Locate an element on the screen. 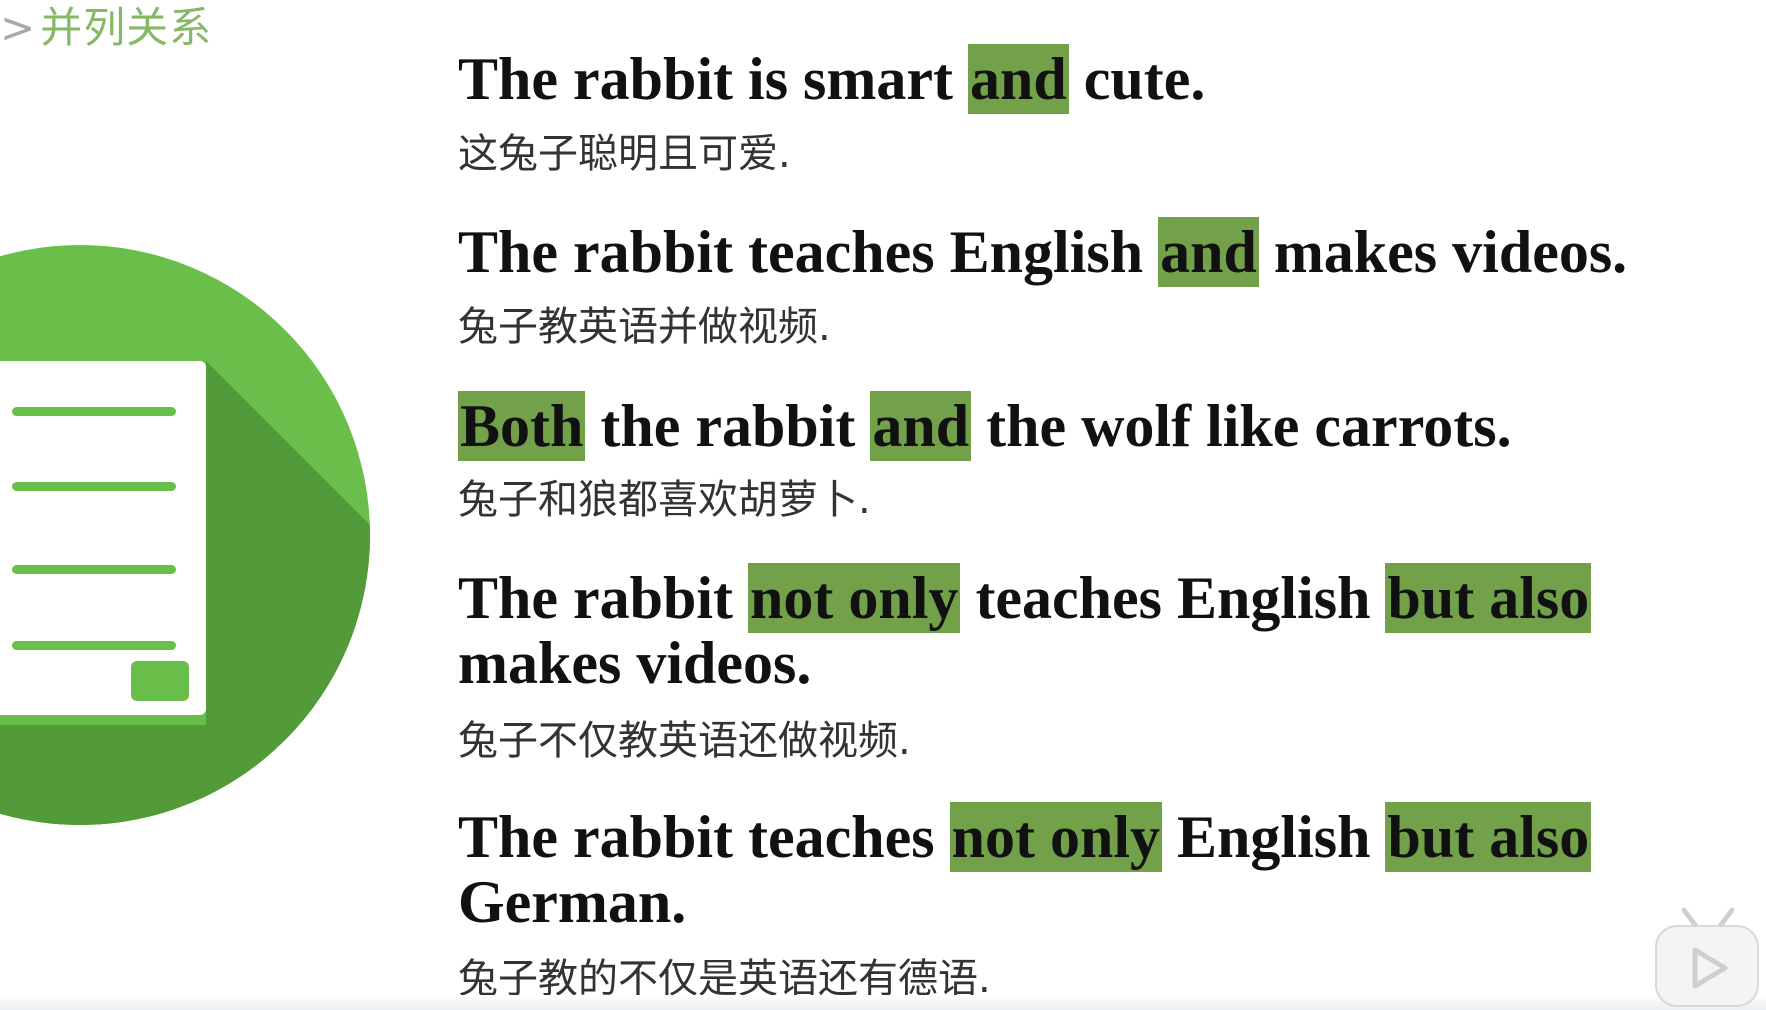 The width and height of the screenshot is (1766, 1010). chinese-translation-4: 兔子不仅教英语还做视频. is located at coordinates (684, 741).